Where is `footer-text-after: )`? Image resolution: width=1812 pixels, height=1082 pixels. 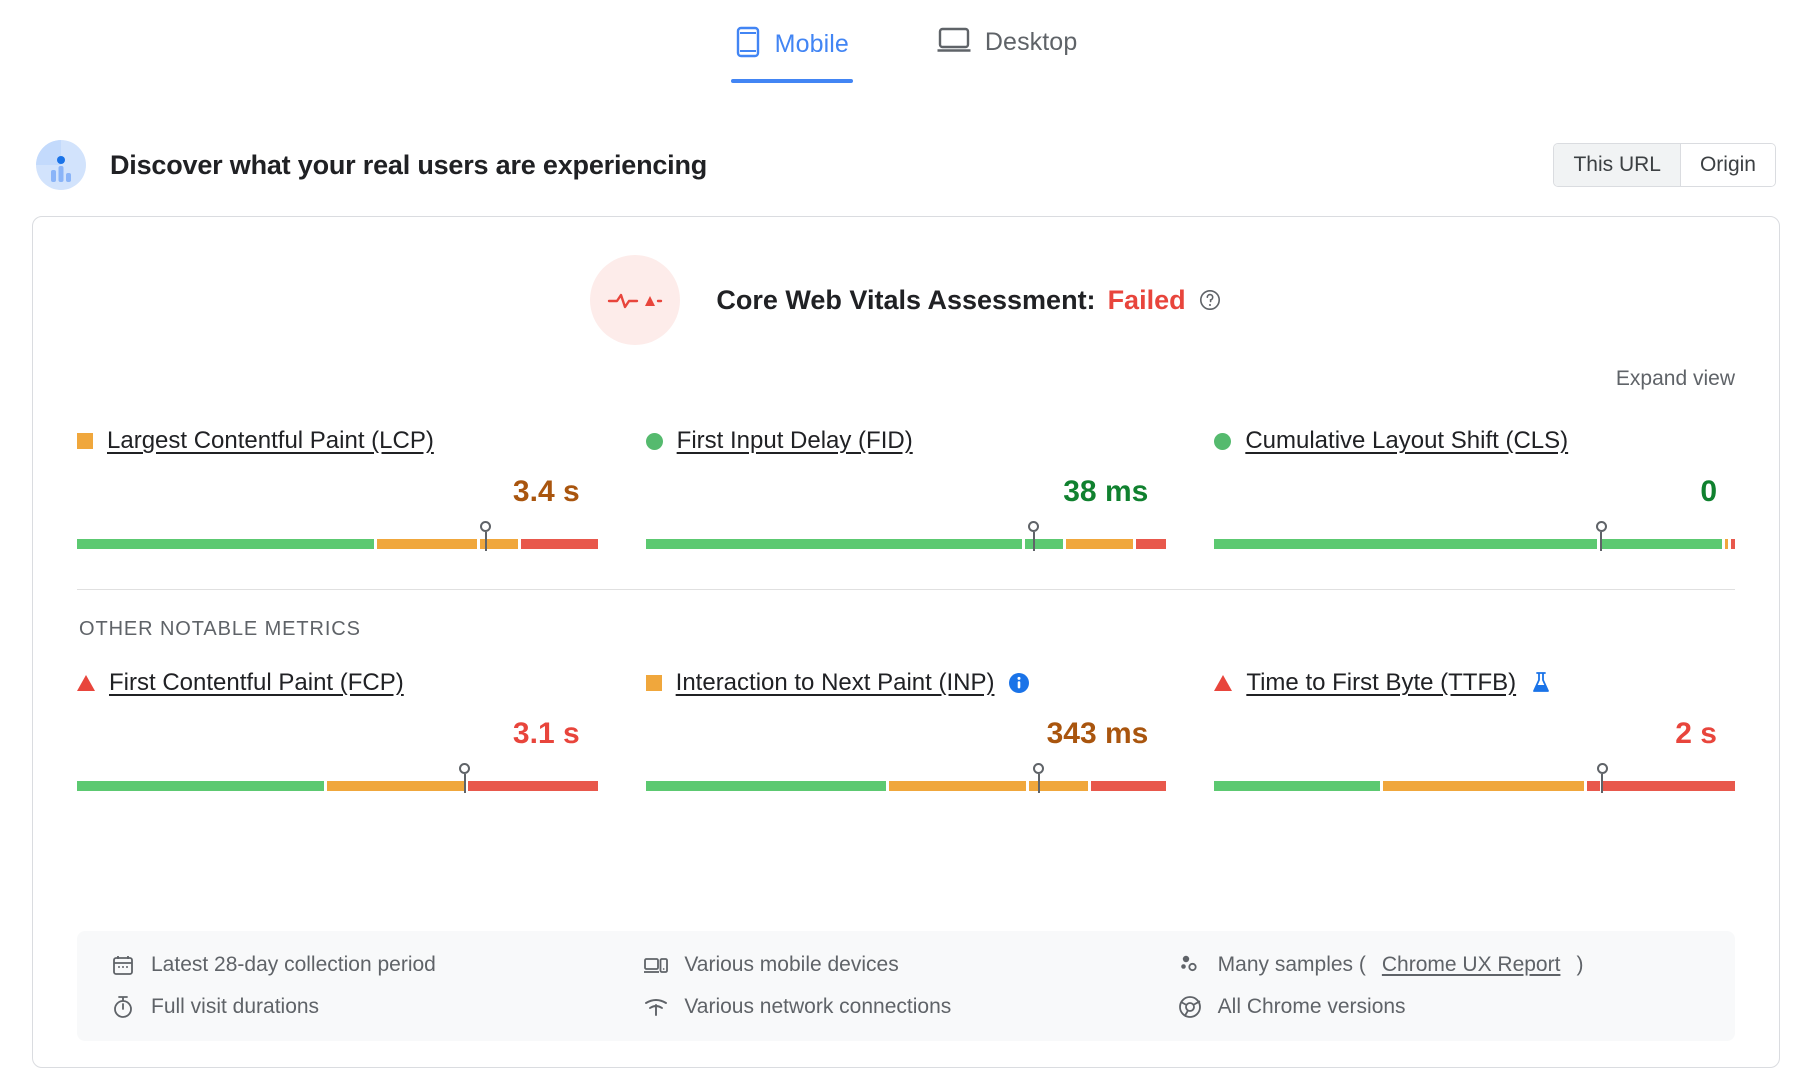
footer-text-after: ) is located at coordinates (1580, 964).